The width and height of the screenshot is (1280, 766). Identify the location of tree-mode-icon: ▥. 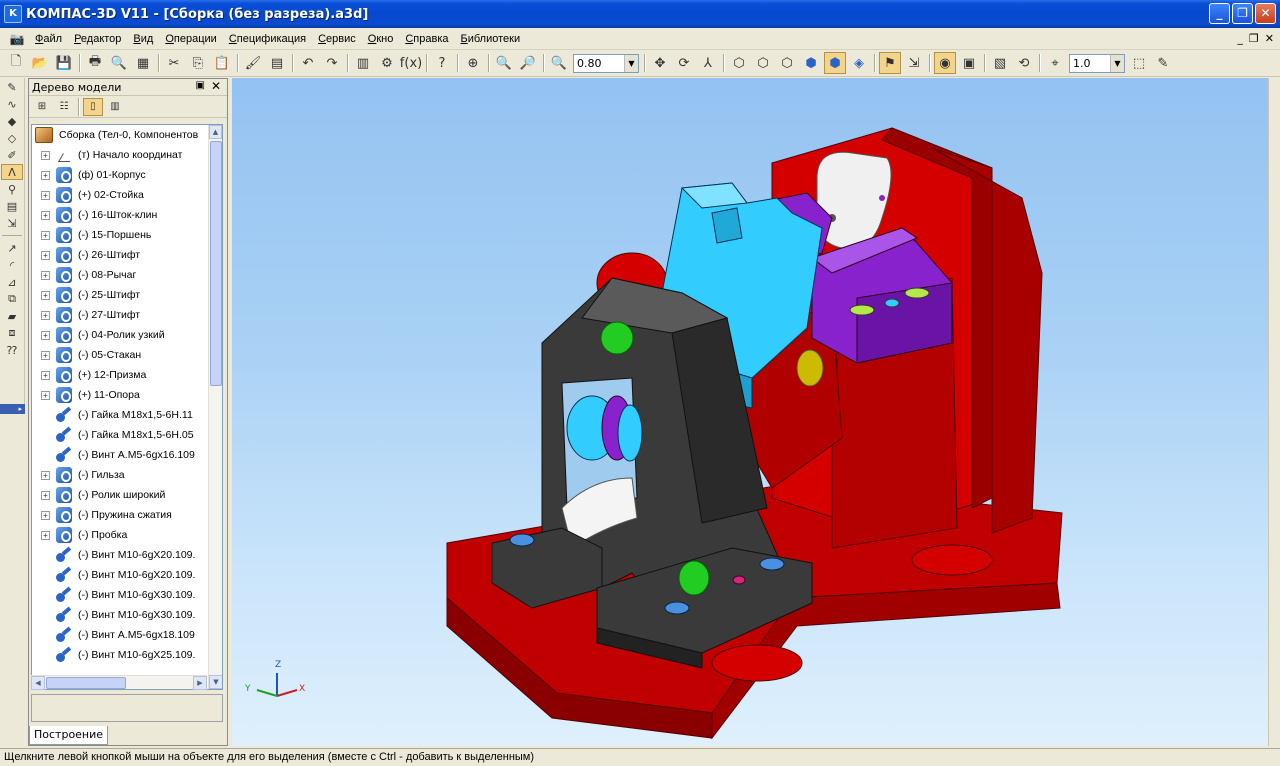
(115, 107).